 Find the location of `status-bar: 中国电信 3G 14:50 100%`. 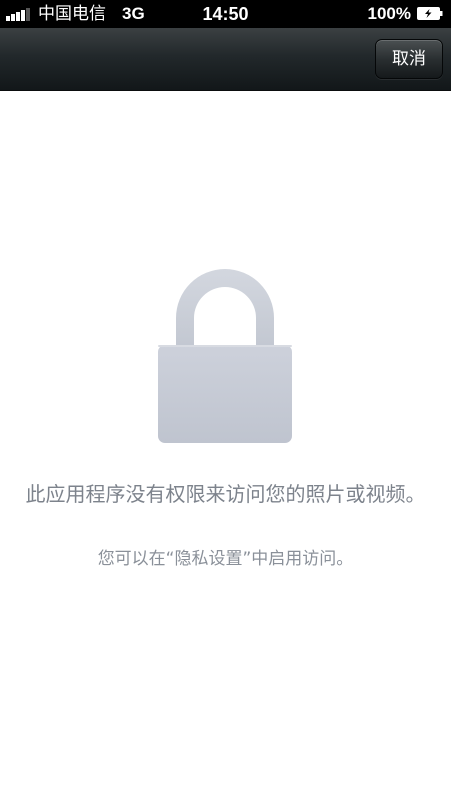

status-bar: 中国电信 3G 14:50 100% is located at coordinates (225, 14).